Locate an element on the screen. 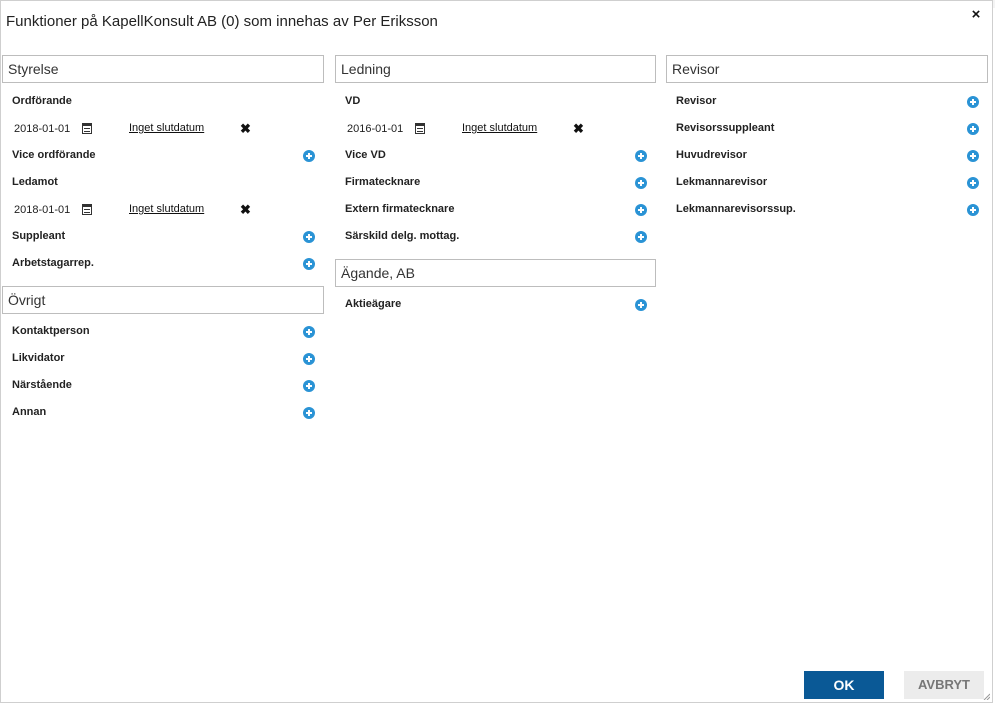  role-label: Revisor is located at coordinates (696, 101).